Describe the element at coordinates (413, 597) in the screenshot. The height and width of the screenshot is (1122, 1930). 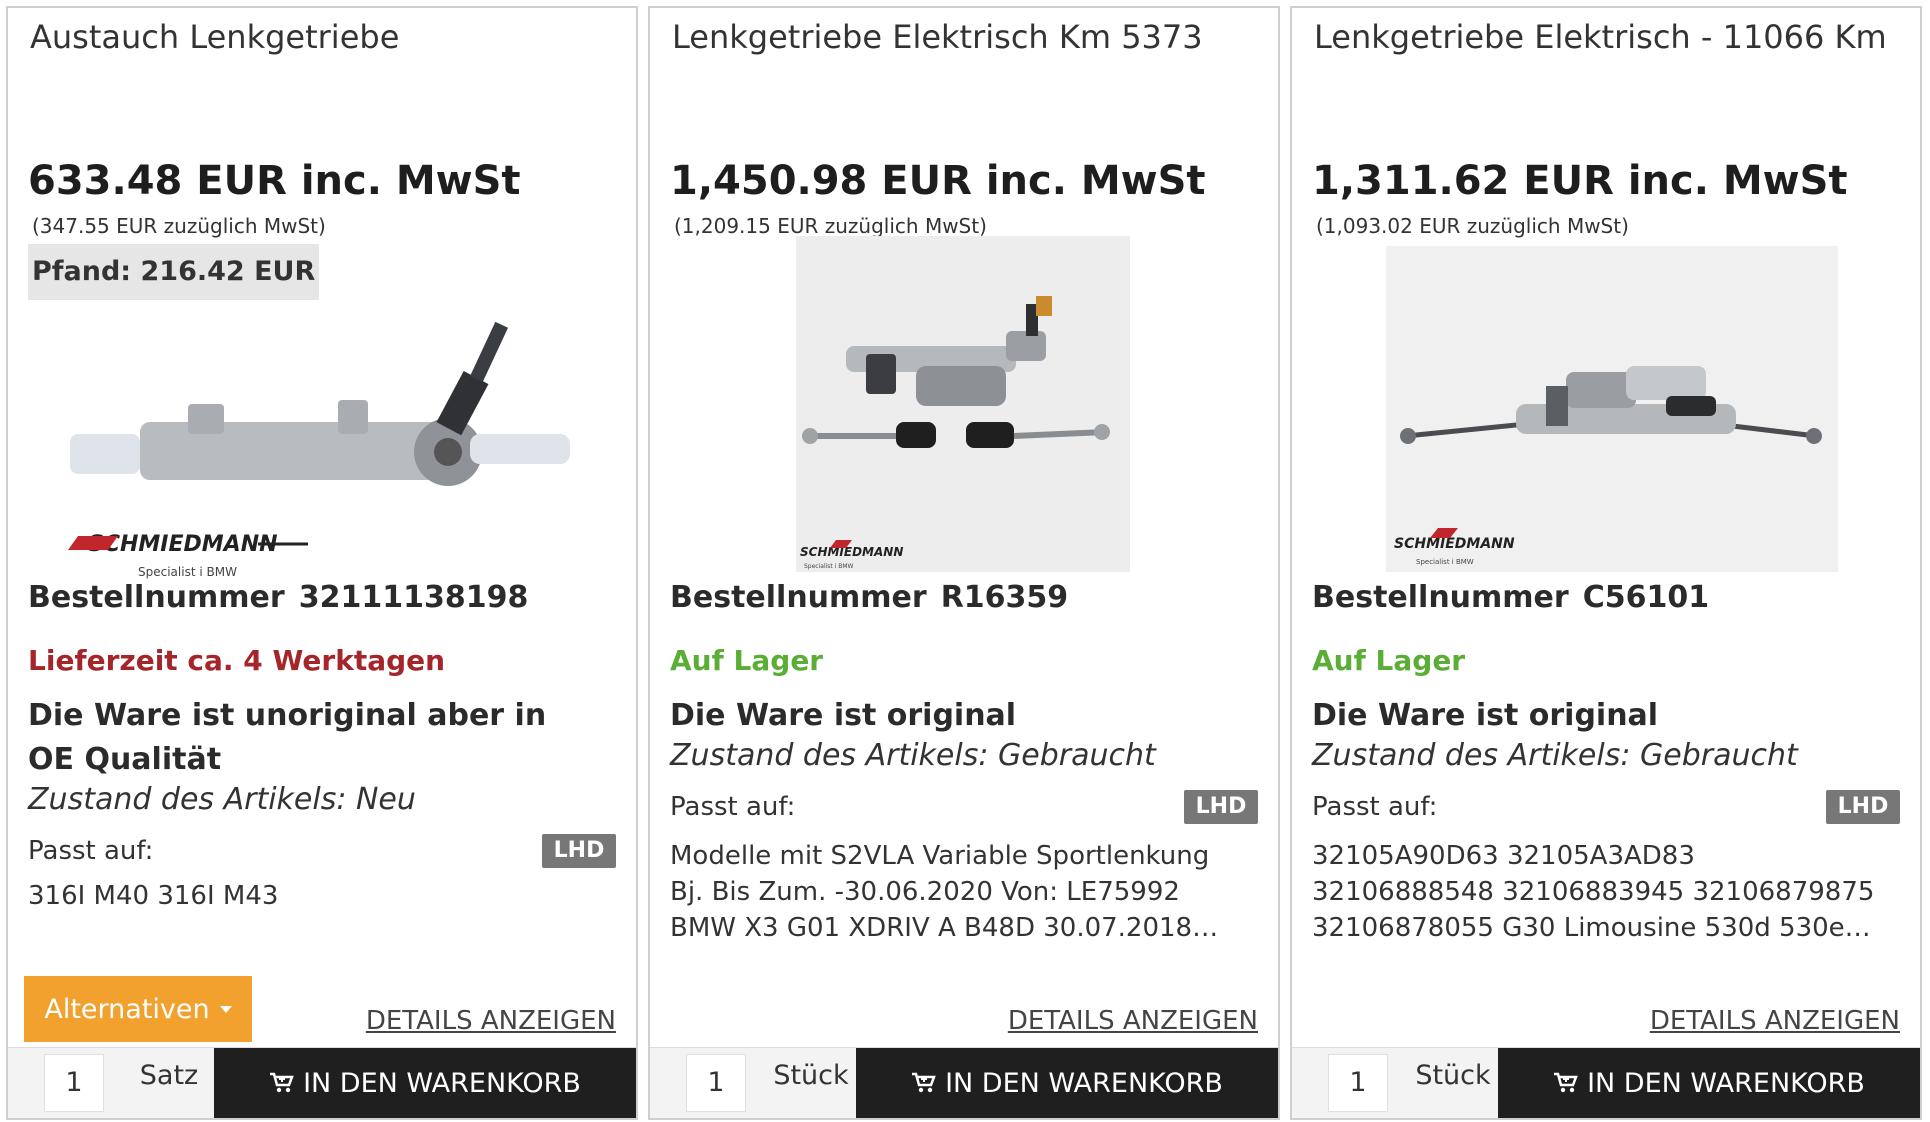
I see `order-number: 32111138198` at that location.